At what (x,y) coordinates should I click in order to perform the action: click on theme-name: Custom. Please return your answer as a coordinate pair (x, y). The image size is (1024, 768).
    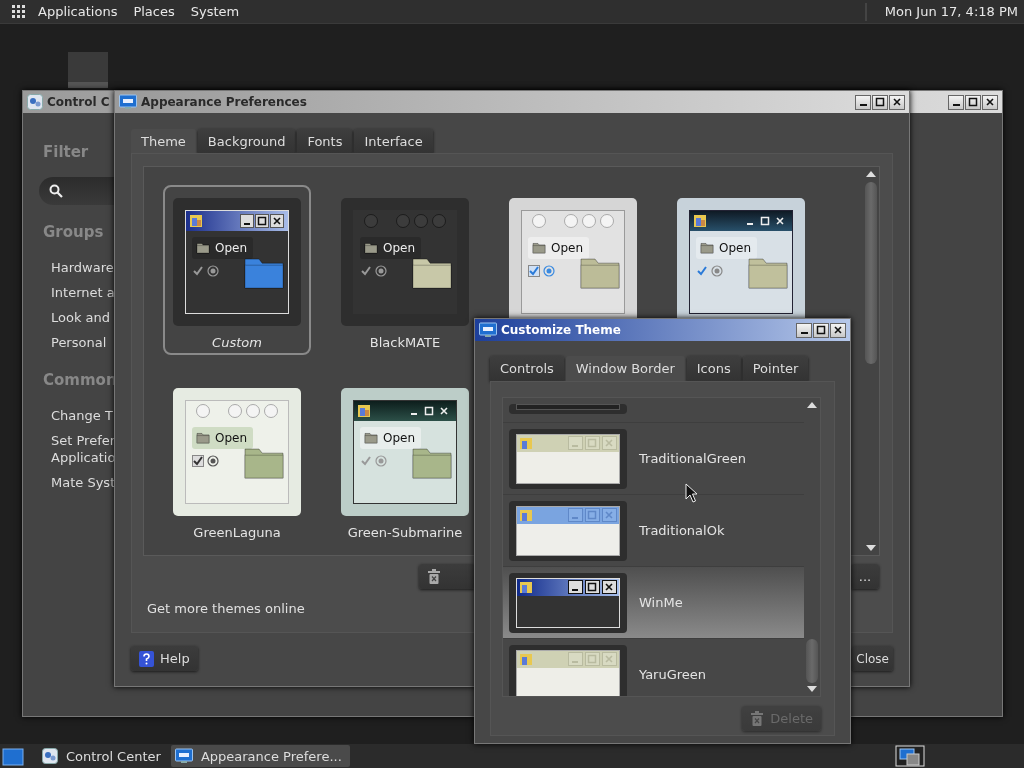
    Looking at the image, I should click on (237, 342).